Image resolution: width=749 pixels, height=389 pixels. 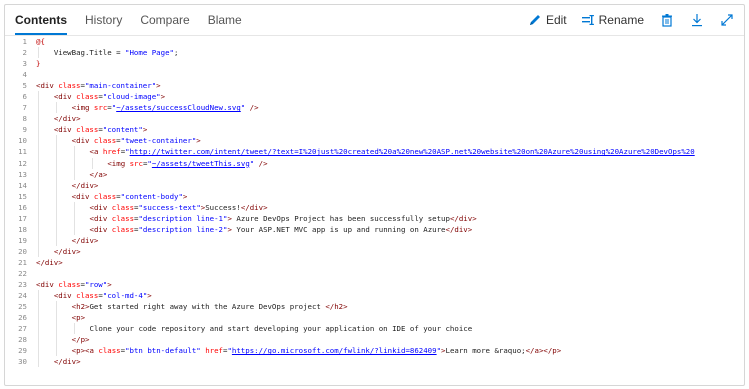 I want to click on code-token: ~/assets/successCloudNew.svg, so click(x=178, y=107).